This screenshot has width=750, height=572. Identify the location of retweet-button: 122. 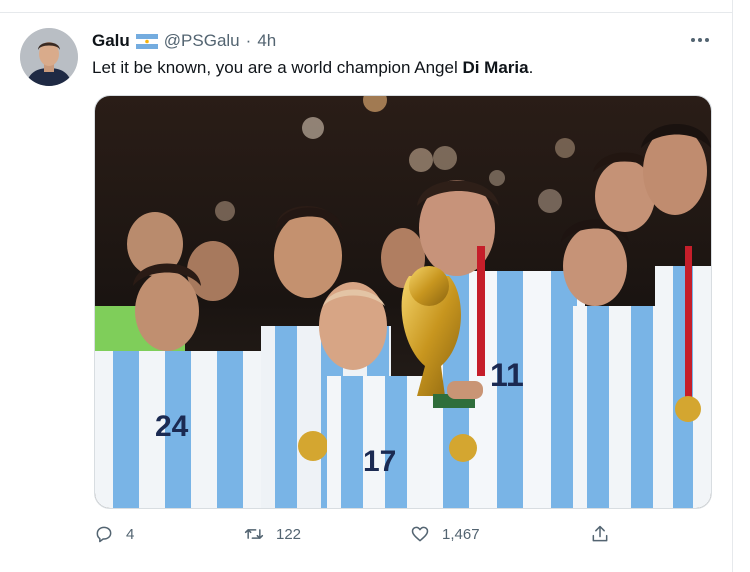
(272, 534).